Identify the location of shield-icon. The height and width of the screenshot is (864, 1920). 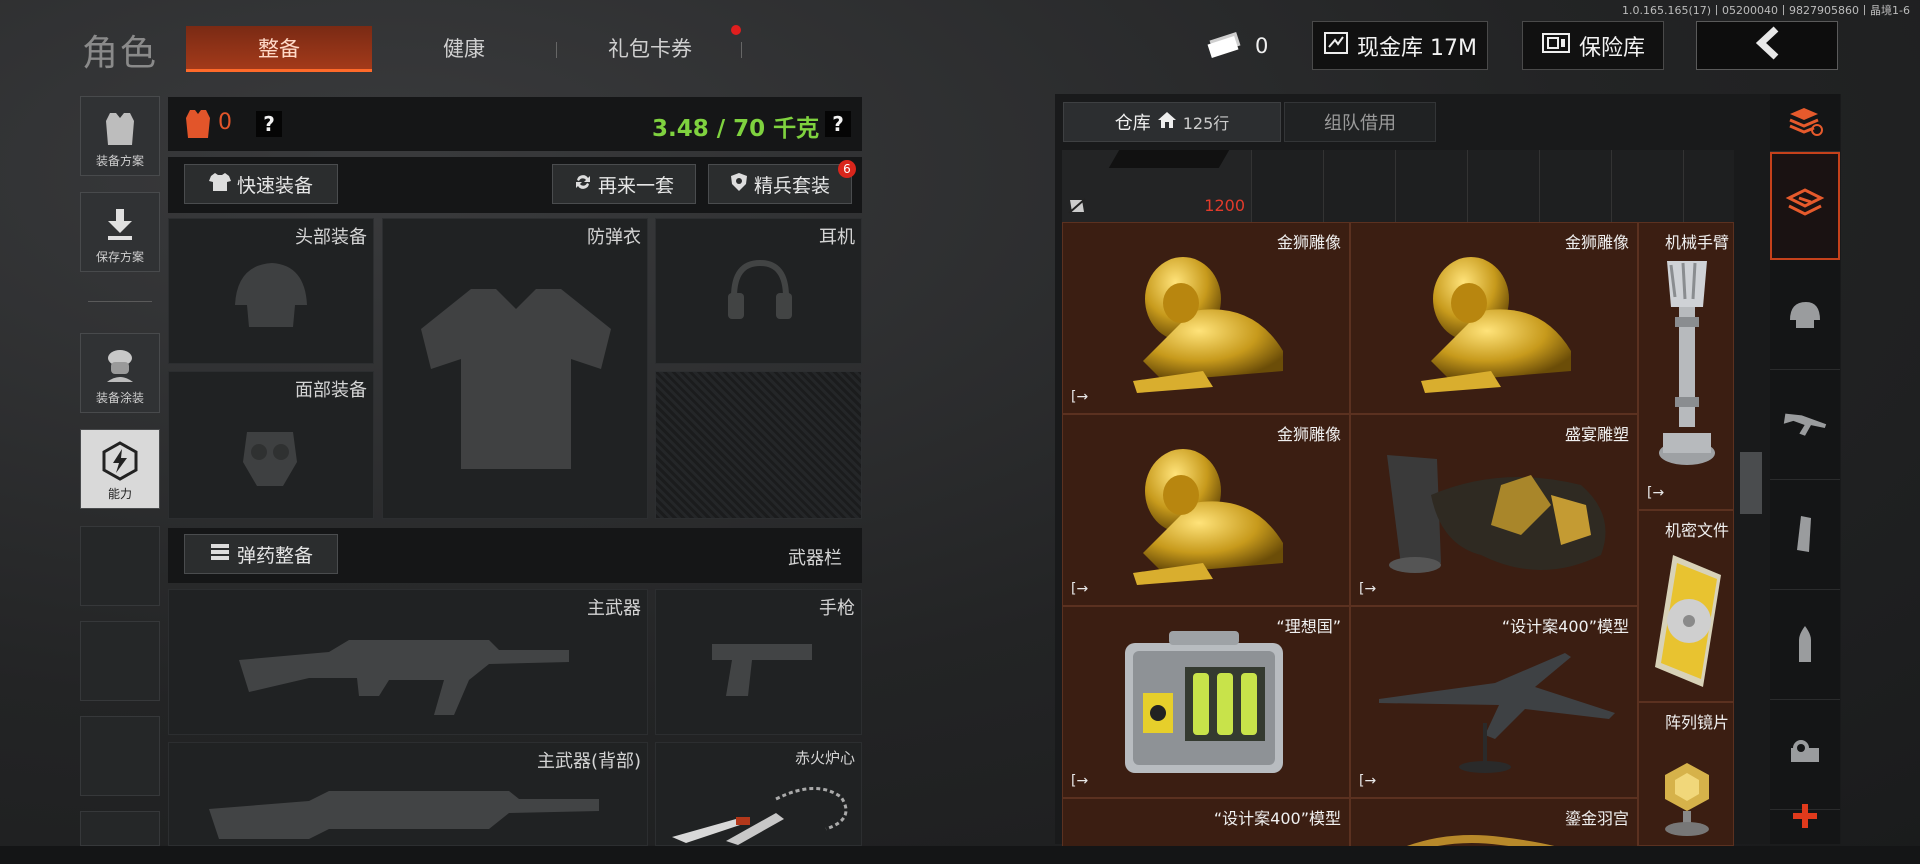
(739, 184).